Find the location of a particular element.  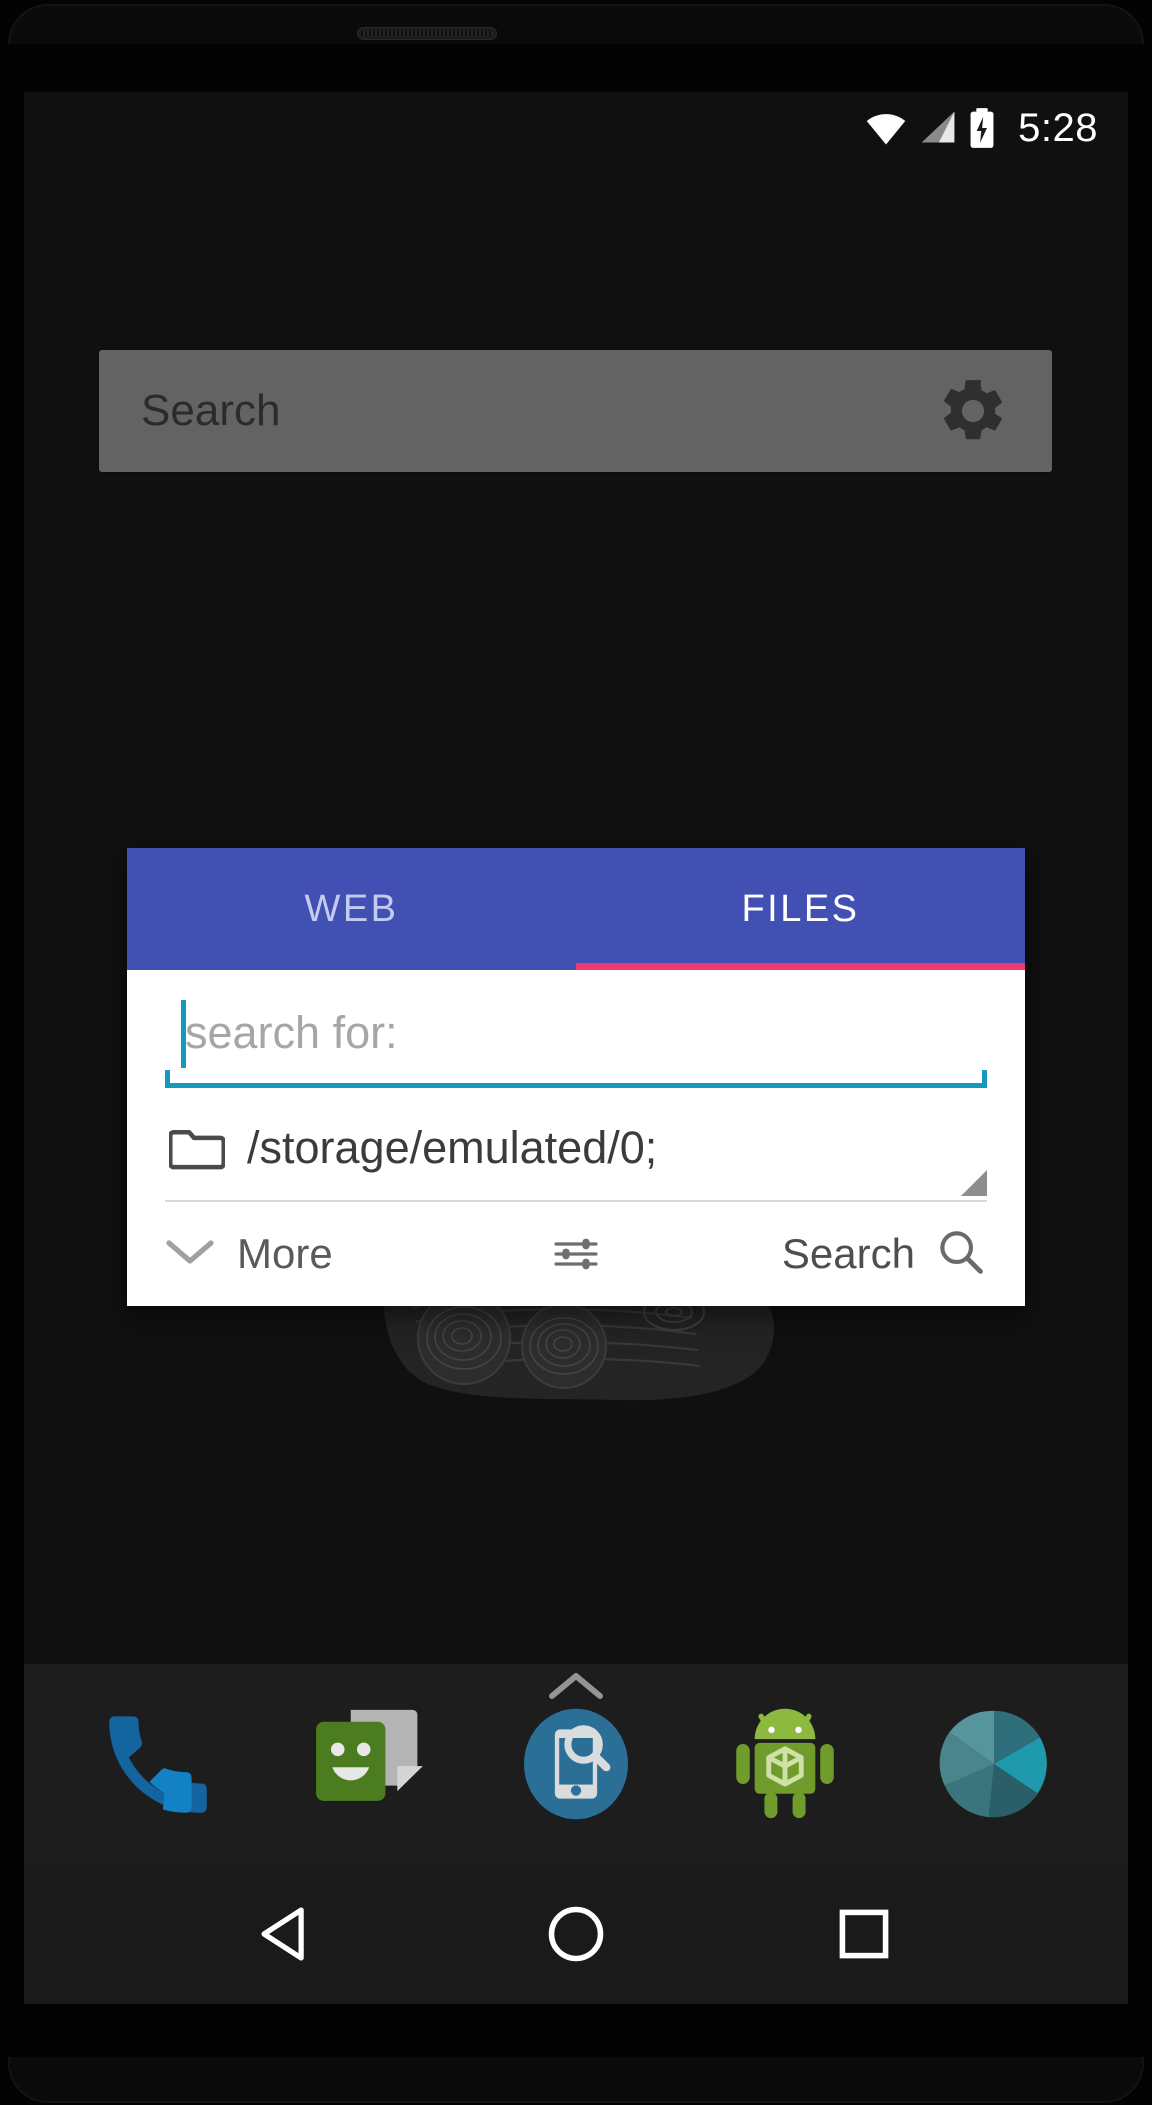

tune-sliders-icon is located at coordinates (576, 1254).